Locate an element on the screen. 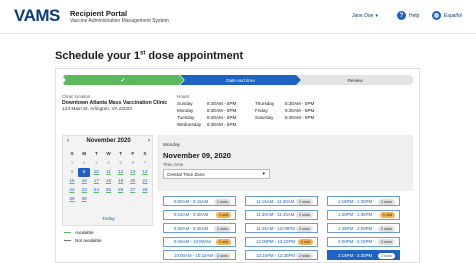  selected-weekday: Monday is located at coordinates (172, 145).